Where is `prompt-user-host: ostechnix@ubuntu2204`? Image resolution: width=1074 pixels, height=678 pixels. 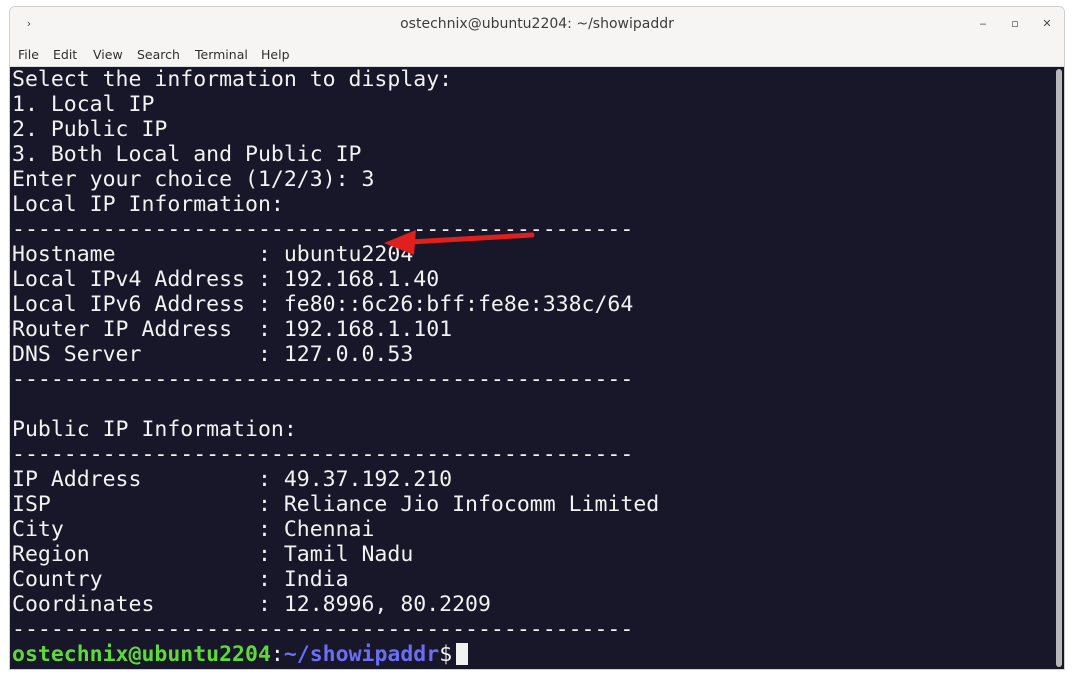 prompt-user-host: ostechnix@ubuntu2204 is located at coordinates (141, 654).